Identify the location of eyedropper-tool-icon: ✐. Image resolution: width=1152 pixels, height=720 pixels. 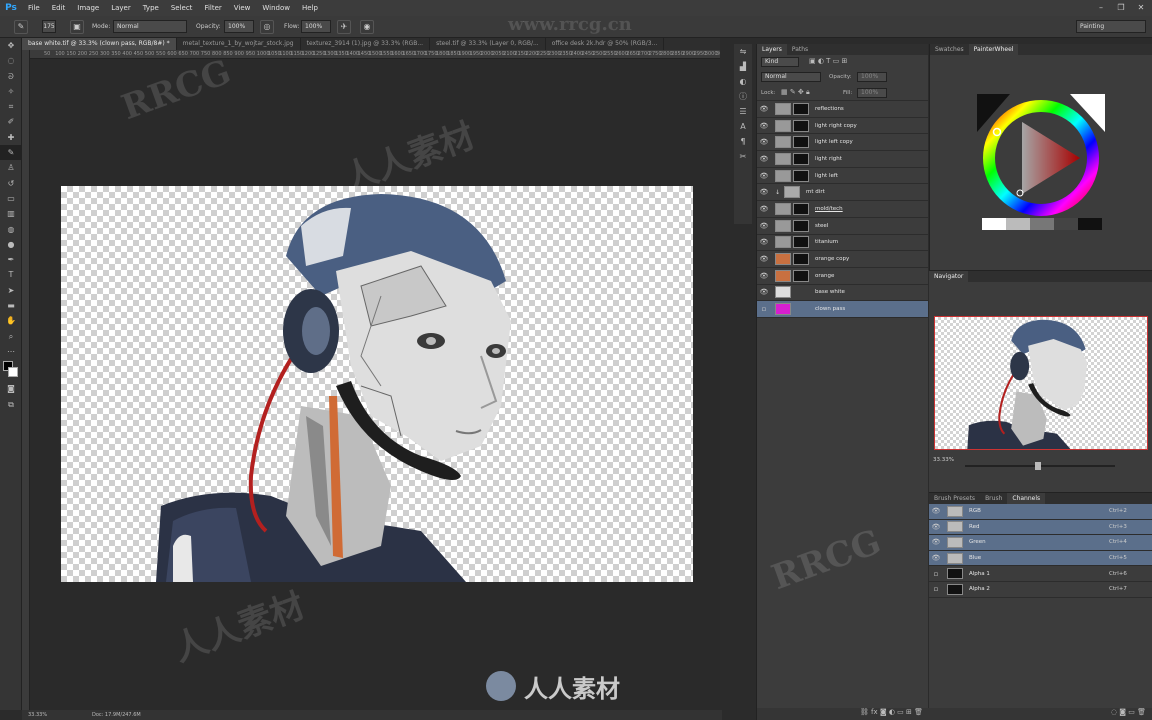
(11, 121).